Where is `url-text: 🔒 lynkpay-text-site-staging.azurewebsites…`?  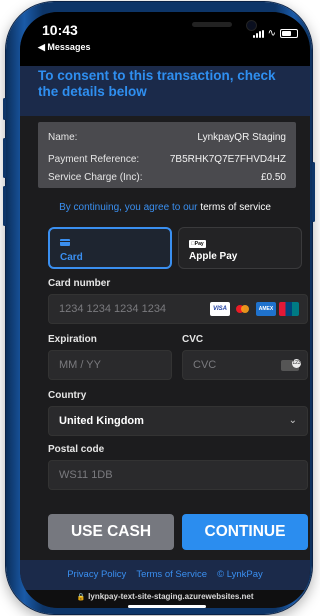
url-text: 🔒 lynkpay-text-site-staging.azurewebsites… is located at coordinates (165, 596).